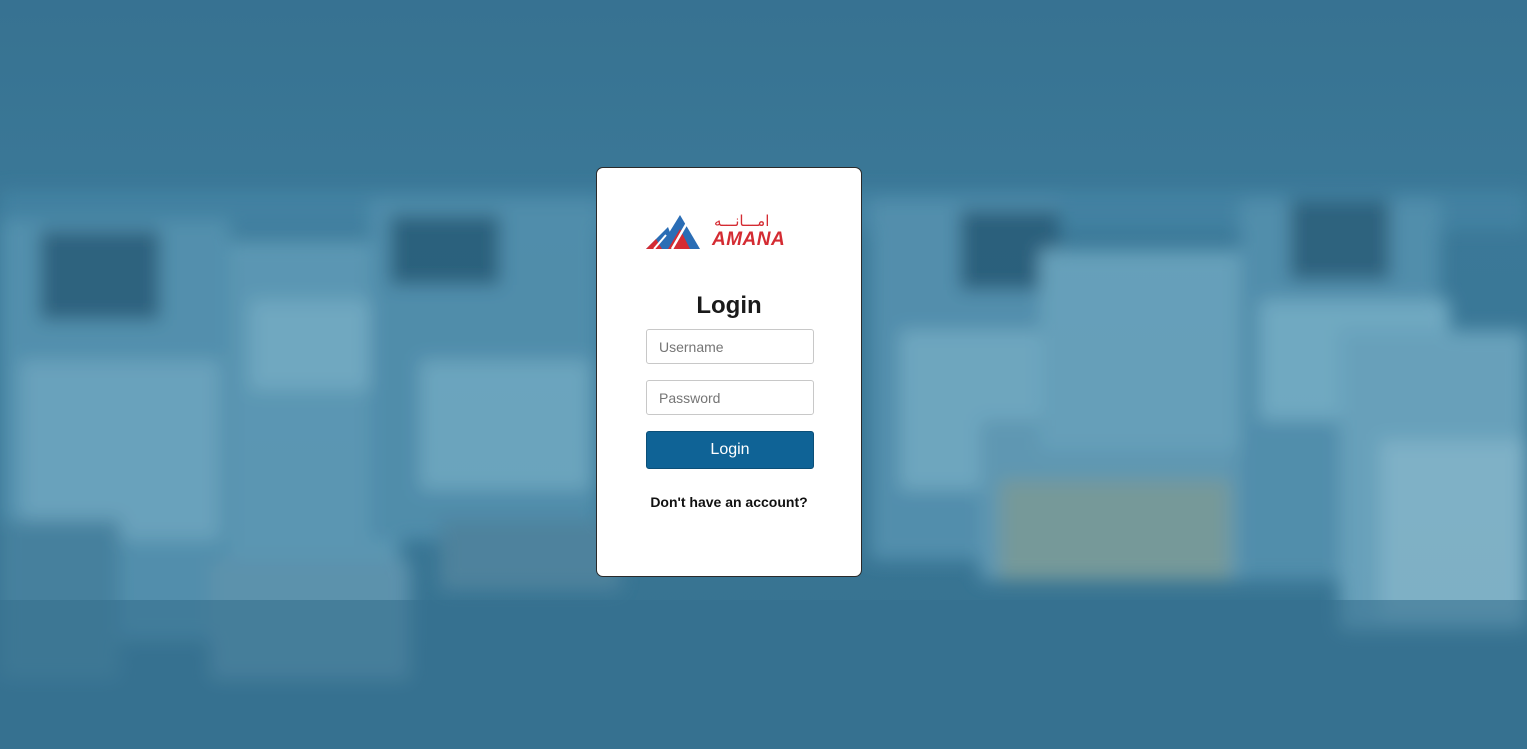  What do you see at coordinates (673, 232) in the screenshot?
I see `amana-triangle-logo-icon` at bounding box center [673, 232].